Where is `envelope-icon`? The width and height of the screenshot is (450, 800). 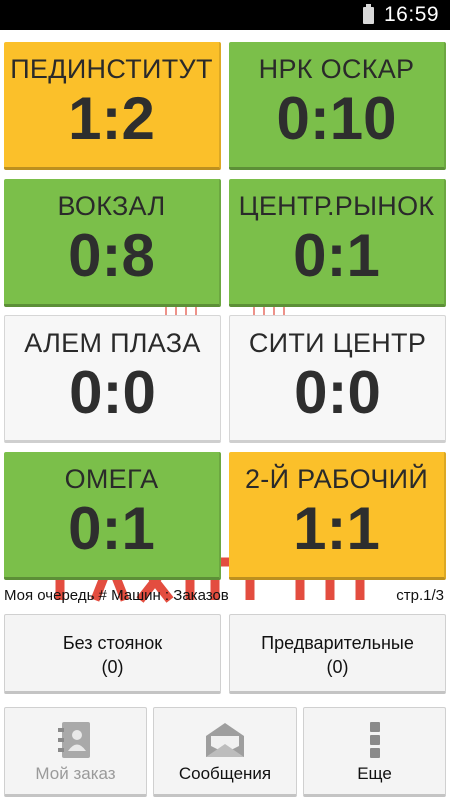 envelope-icon is located at coordinates (225, 740).